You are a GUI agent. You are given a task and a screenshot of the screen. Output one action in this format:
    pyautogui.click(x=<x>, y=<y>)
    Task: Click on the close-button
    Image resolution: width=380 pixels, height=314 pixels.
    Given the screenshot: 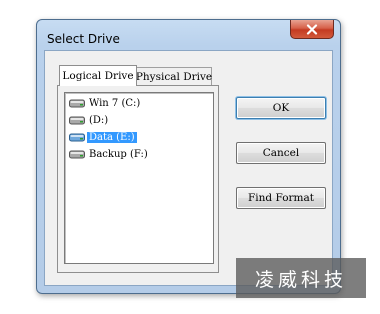 What is the action you would take?
    pyautogui.click(x=312, y=29)
    